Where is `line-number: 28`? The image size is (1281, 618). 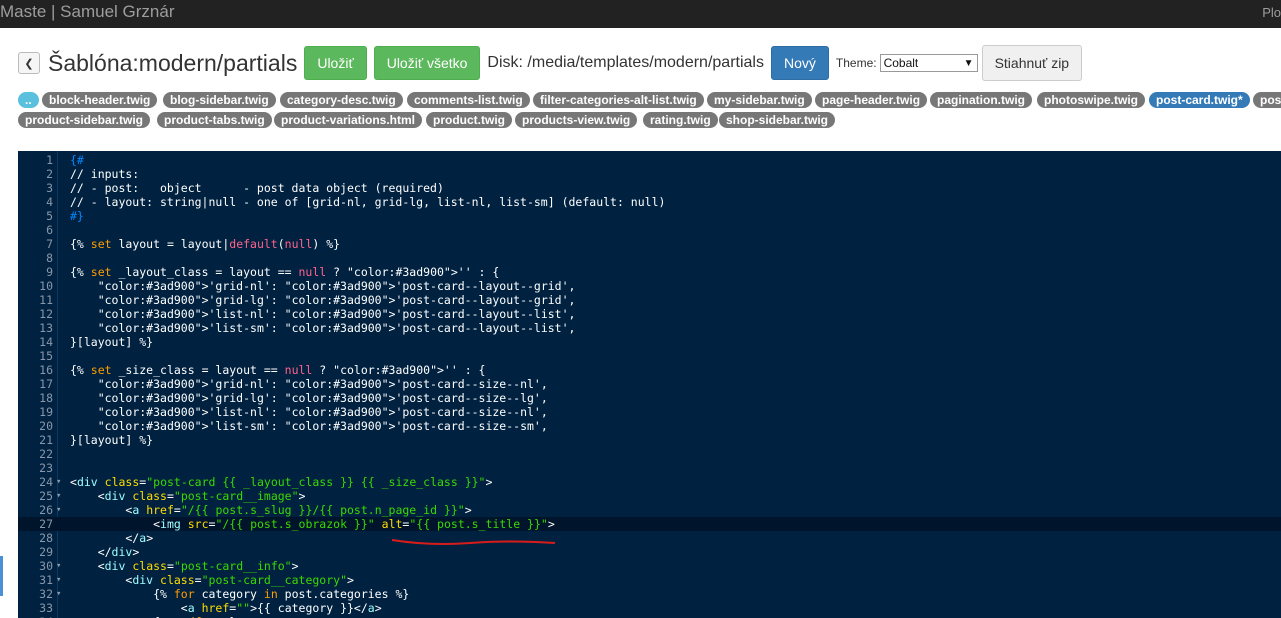
line-number: 28 is located at coordinates (46, 538).